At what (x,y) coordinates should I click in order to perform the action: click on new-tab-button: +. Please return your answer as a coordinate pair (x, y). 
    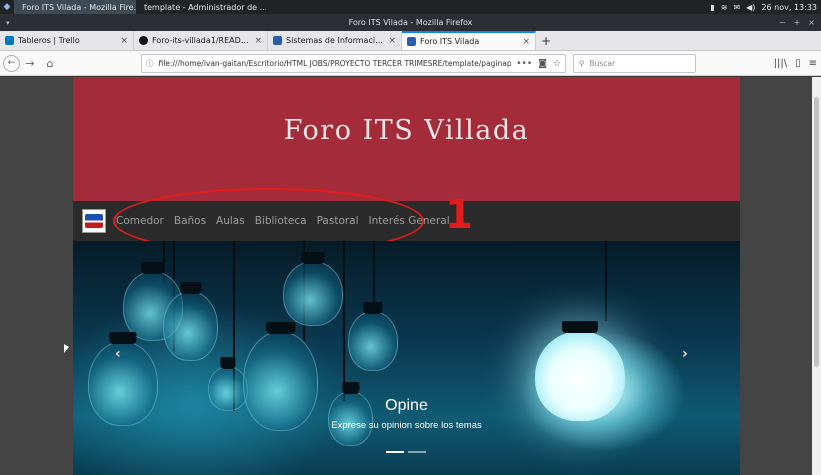
    Looking at the image, I should click on (546, 40).